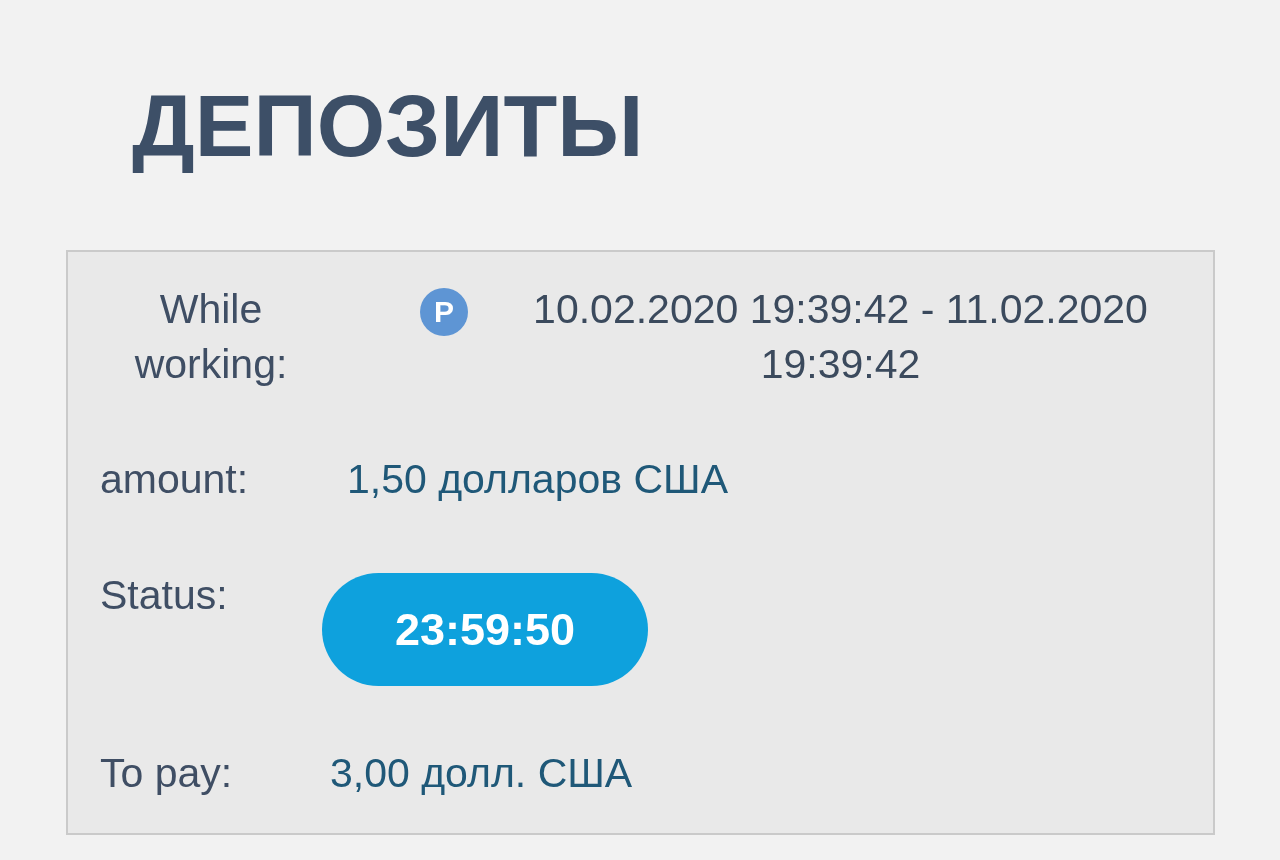  Describe the element at coordinates (537, 479) in the screenshot. I see `amount-value: 1,50 долларов США` at that location.